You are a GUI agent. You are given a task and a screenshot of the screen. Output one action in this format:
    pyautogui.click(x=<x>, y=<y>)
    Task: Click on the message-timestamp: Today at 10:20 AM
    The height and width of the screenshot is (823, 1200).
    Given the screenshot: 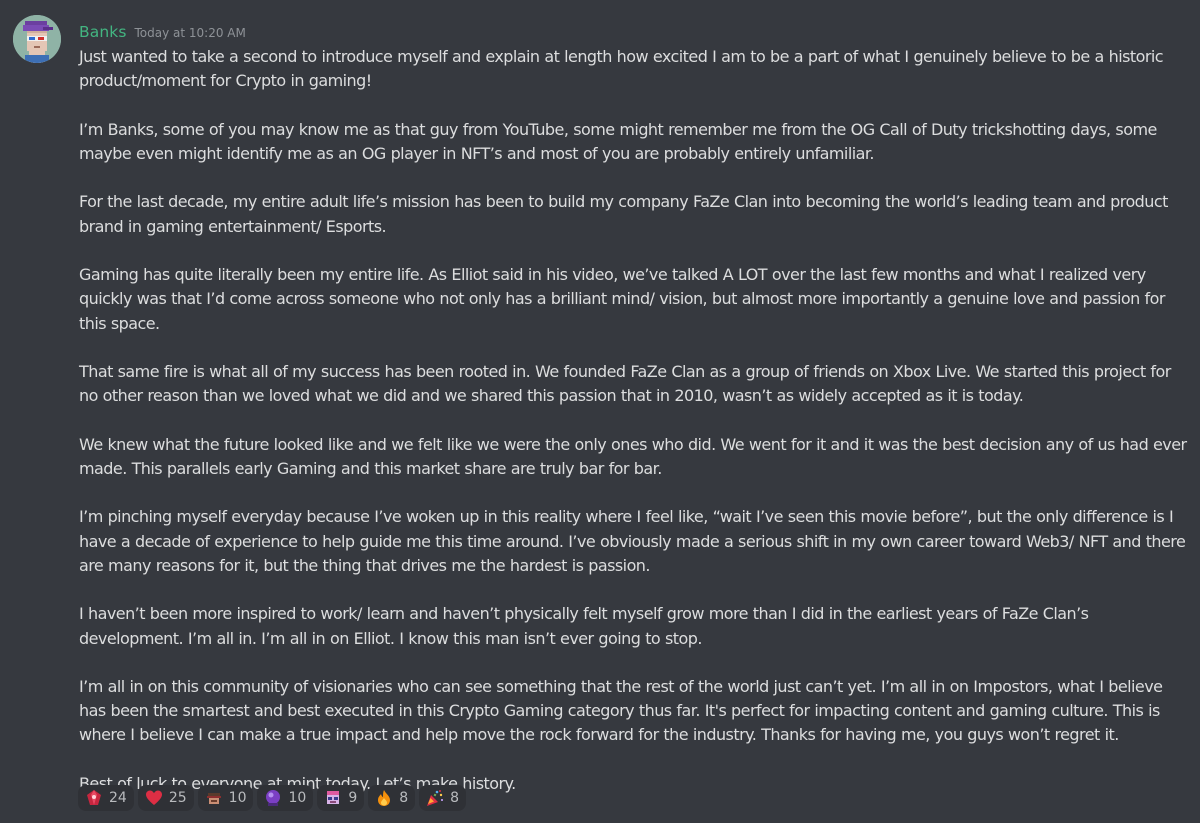 What is the action you would take?
    pyautogui.click(x=190, y=33)
    